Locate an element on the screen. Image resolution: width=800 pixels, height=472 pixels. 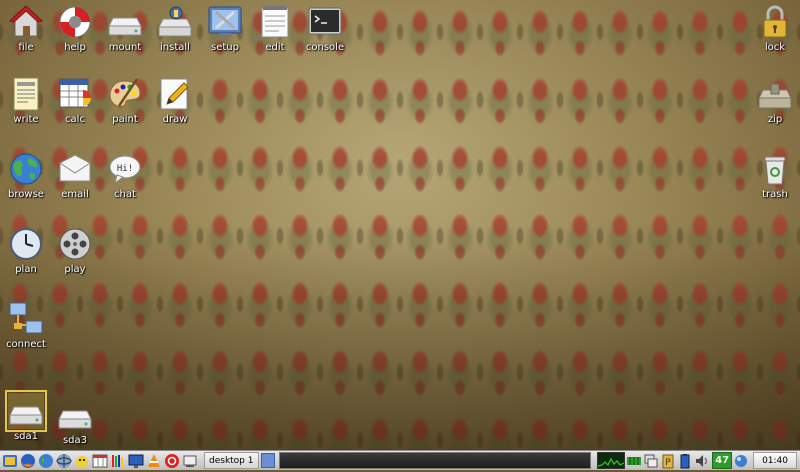
install-desktop-icon: install is located at coordinates (175, 29).